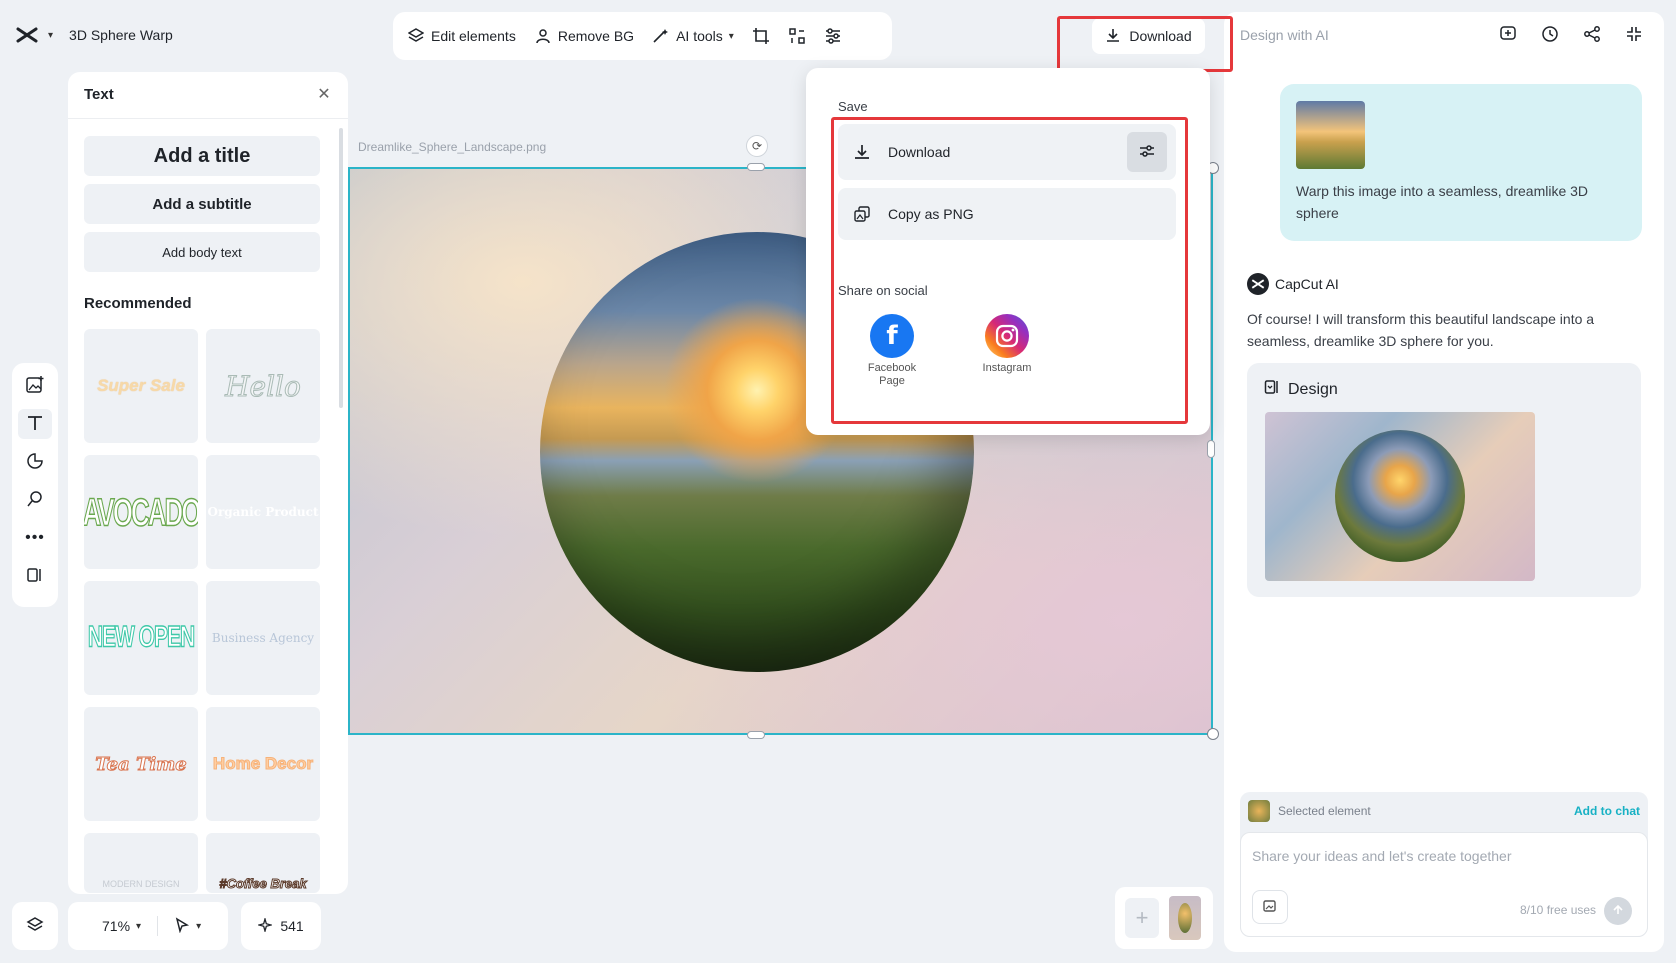  Describe the element at coordinates (756, 735) in the screenshot. I see `resize-handle-bottom` at that location.